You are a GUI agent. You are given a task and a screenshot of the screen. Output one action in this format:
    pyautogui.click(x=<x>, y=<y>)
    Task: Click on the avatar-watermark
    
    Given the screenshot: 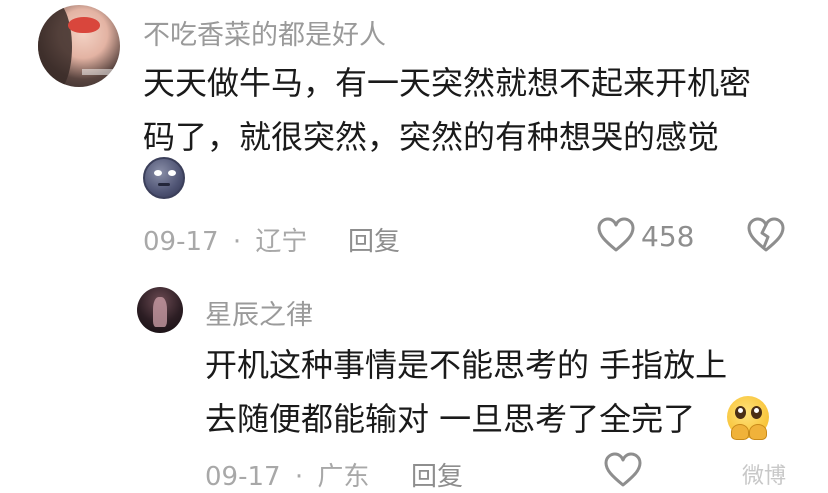 What is the action you would take?
    pyautogui.click(x=100, y=72)
    